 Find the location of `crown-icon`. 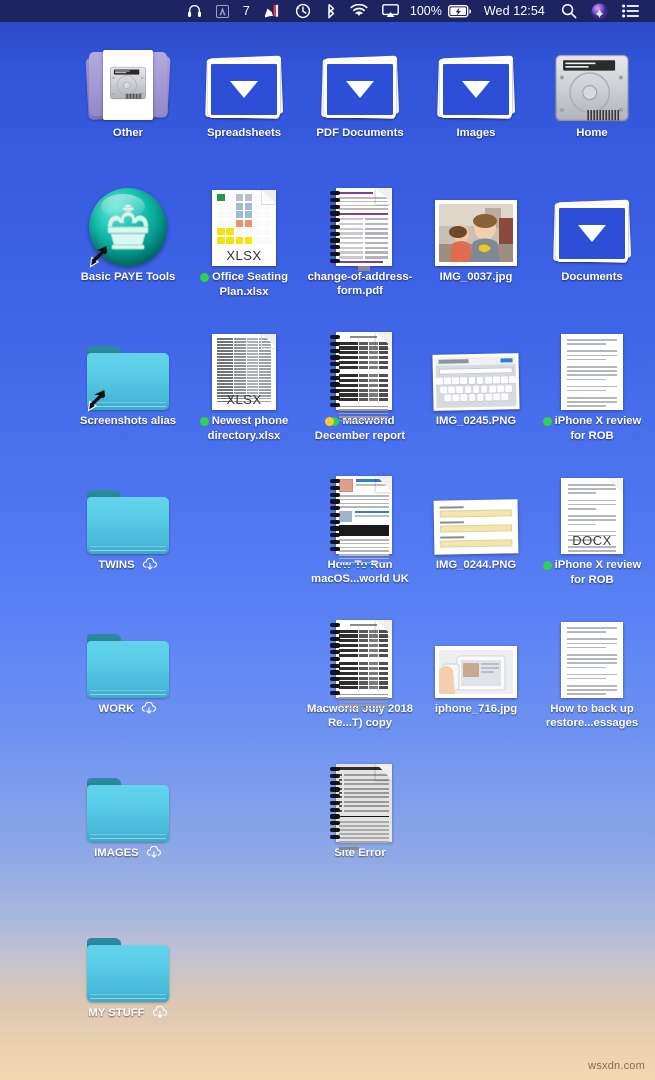

crown-icon is located at coordinates (128, 227).